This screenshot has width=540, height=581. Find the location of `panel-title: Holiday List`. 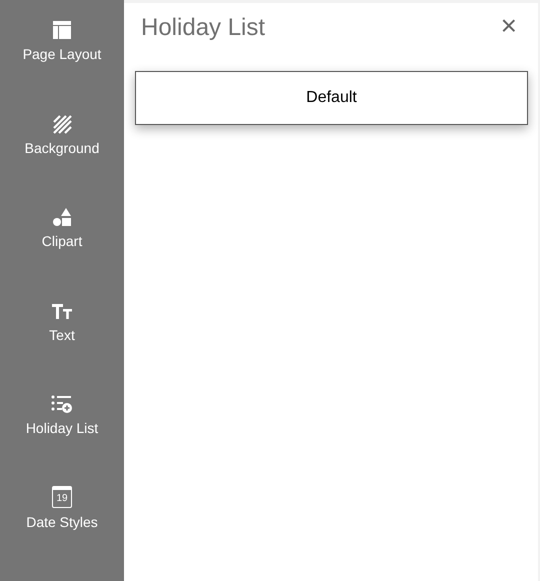

panel-title: Holiday List is located at coordinates (203, 28).